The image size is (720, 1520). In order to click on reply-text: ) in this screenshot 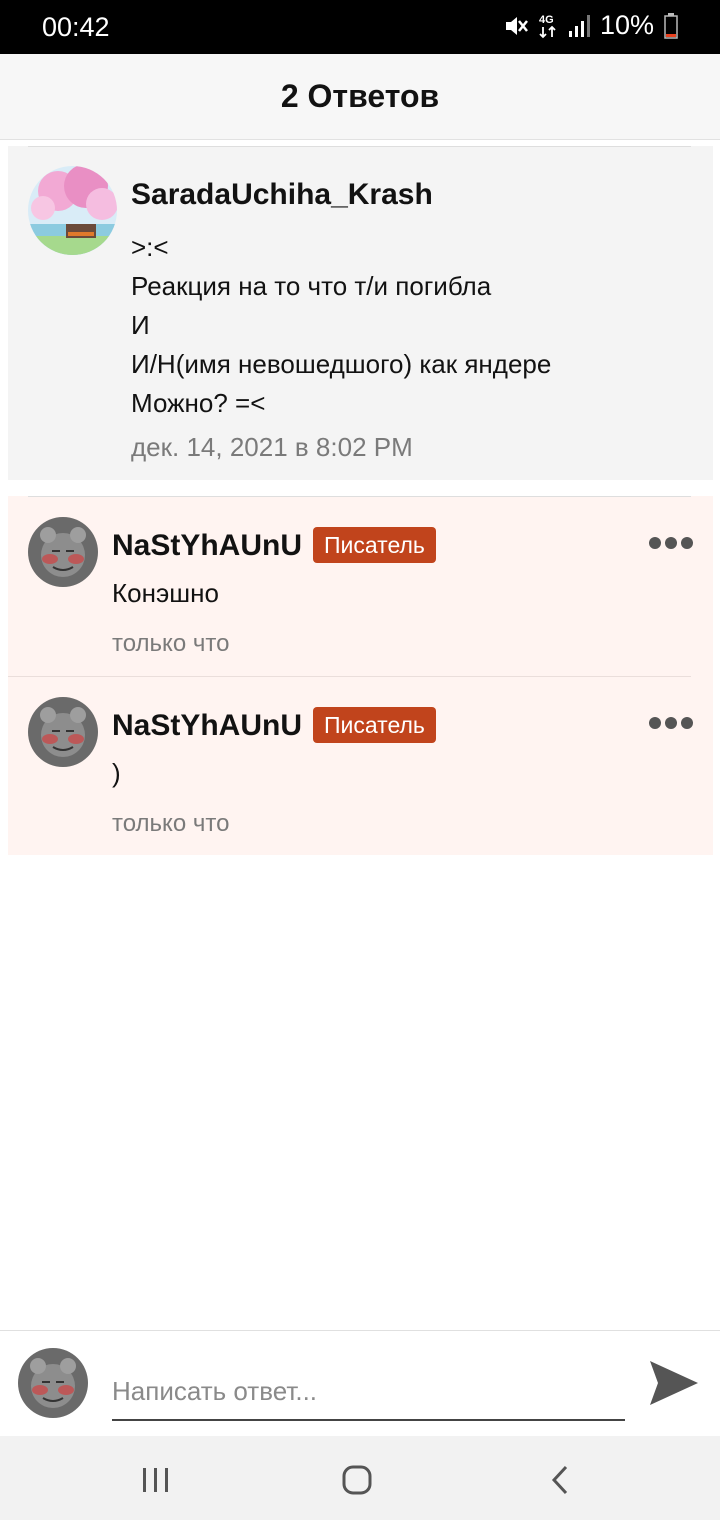, I will do `click(116, 773)`.